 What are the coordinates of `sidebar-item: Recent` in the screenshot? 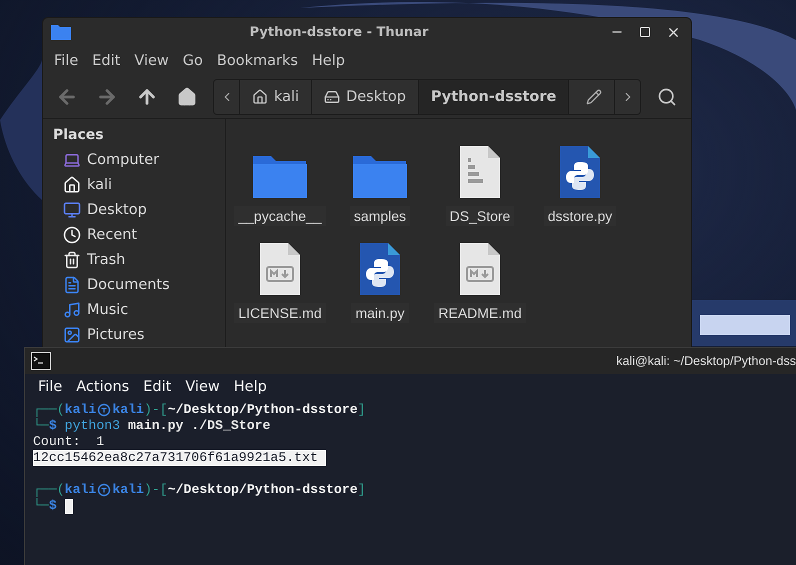 It's located at (139, 234).